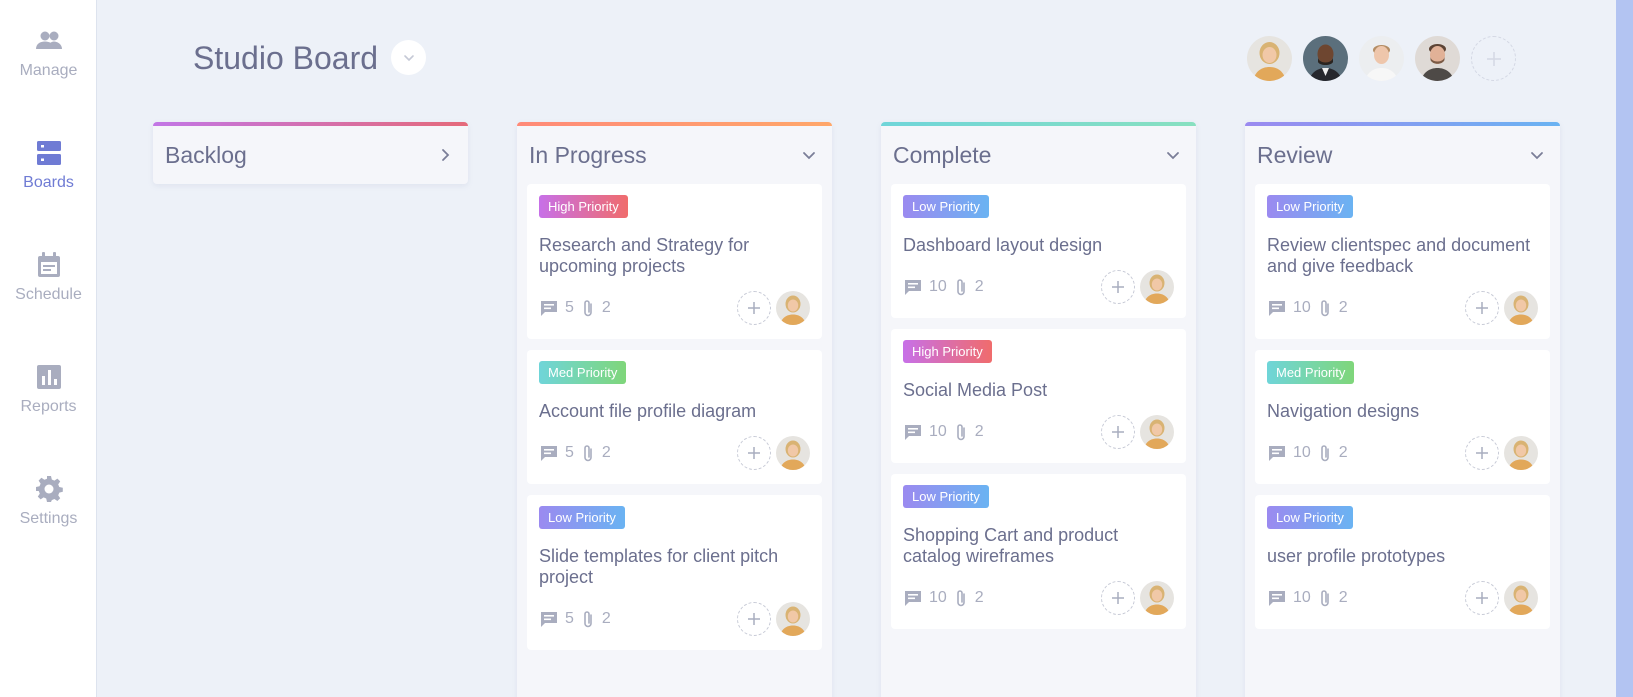 This screenshot has height=697, width=1633. What do you see at coordinates (48, 277) in the screenshot?
I see `sidebar-item-schedule: Schedule` at bounding box center [48, 277].